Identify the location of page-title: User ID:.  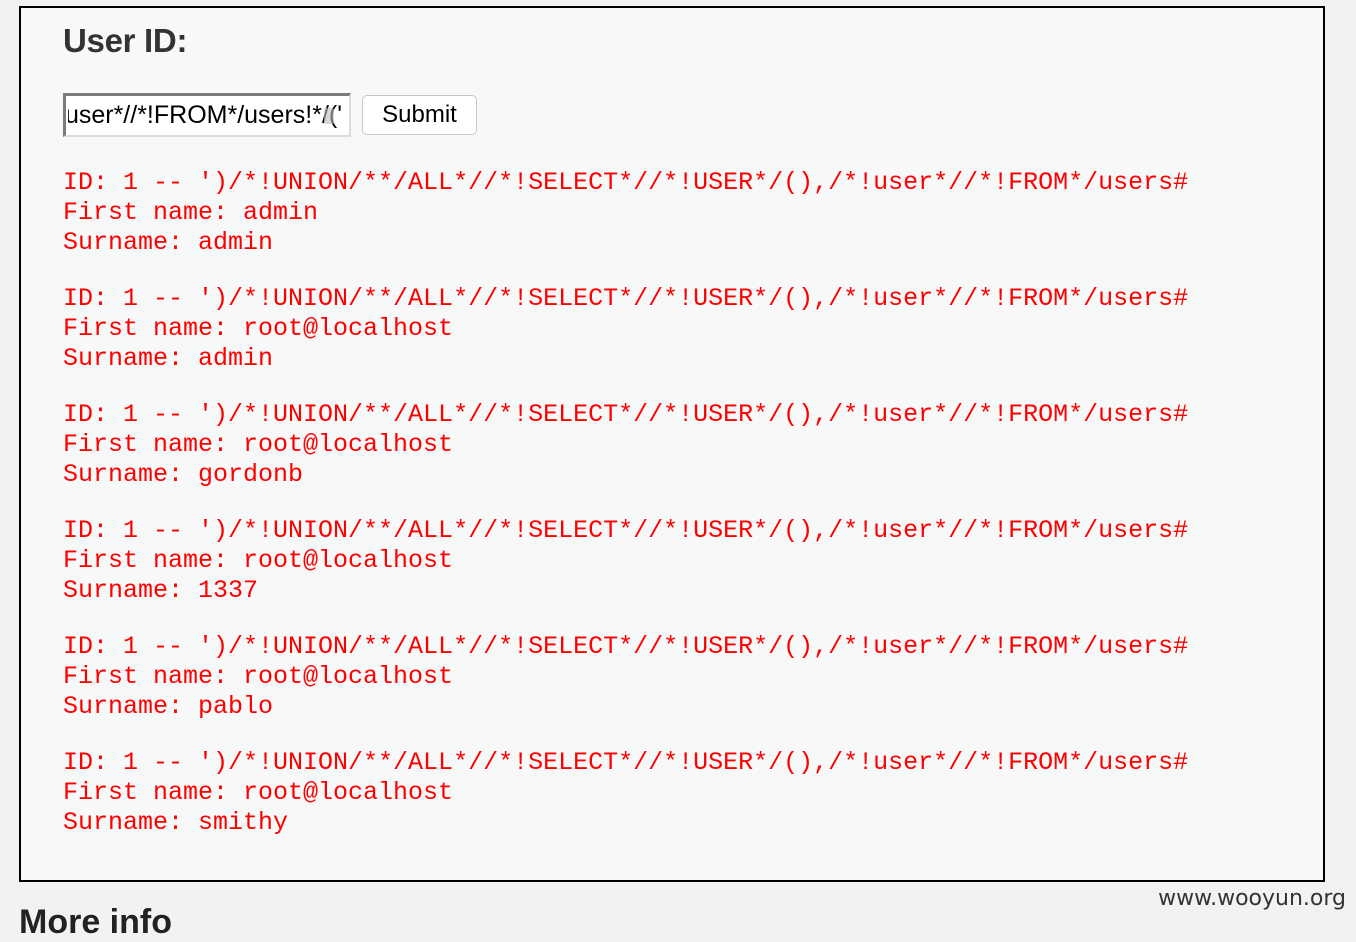
(125, 40).